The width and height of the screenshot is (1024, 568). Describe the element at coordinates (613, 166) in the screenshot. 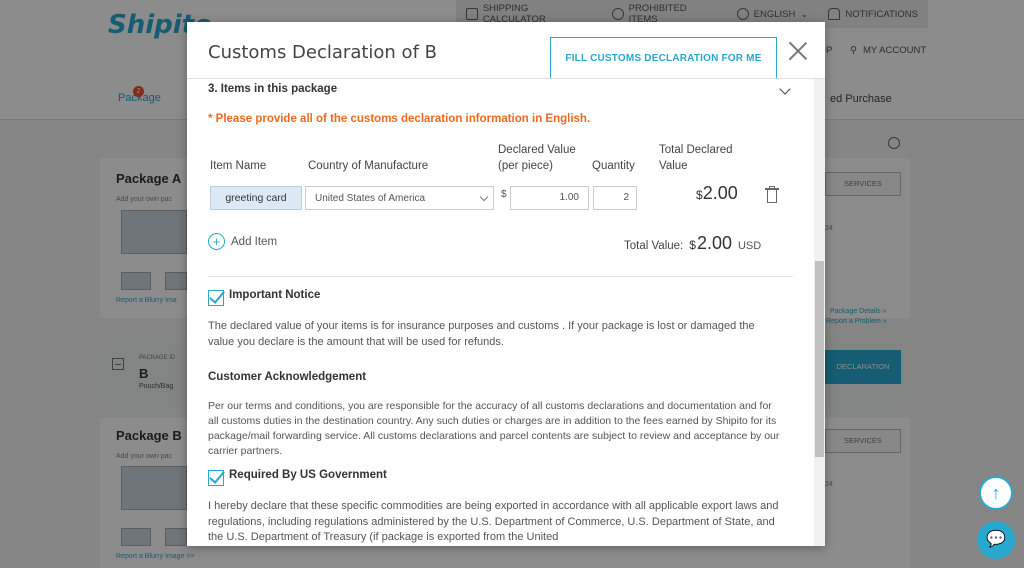

I see `col-quantity: Quantity` at that location.